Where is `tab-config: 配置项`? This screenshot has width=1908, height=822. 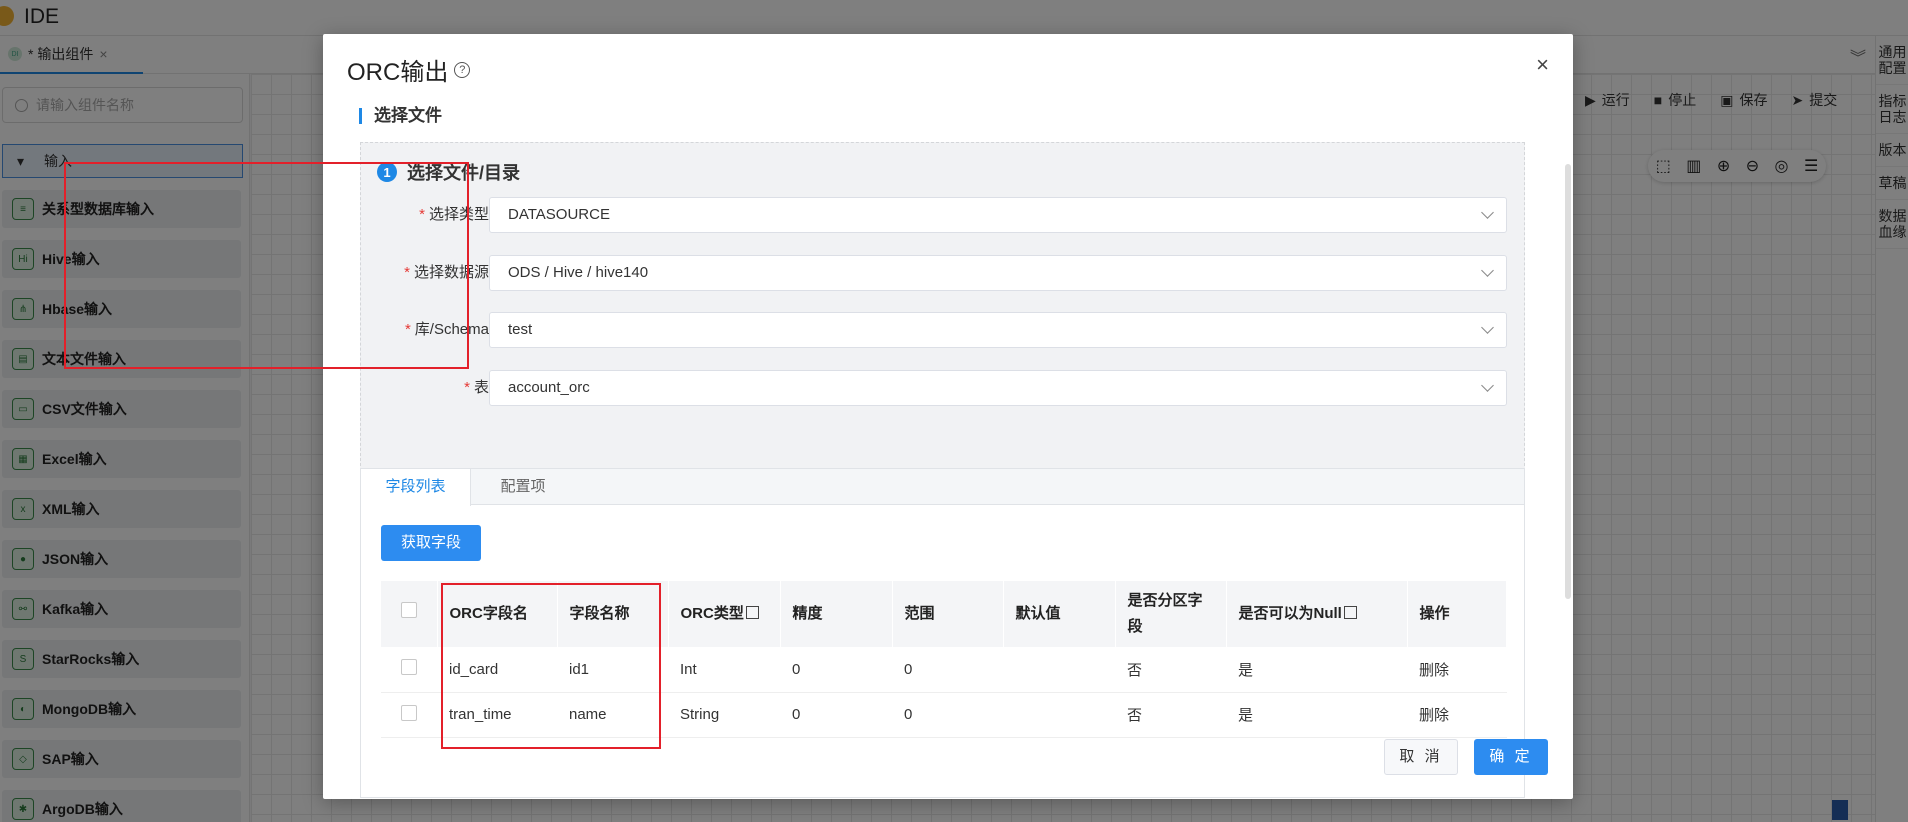
tab-config: 配置项 is located at coordinates (523, 487).